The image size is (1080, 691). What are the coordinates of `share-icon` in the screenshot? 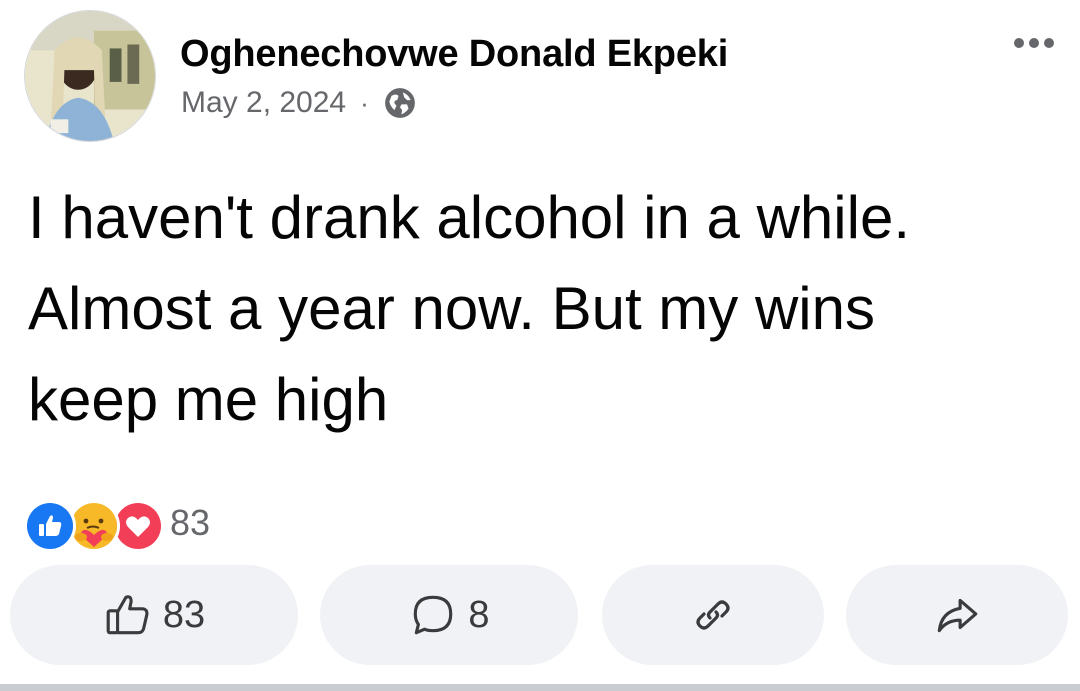 It's located at (957, 615).